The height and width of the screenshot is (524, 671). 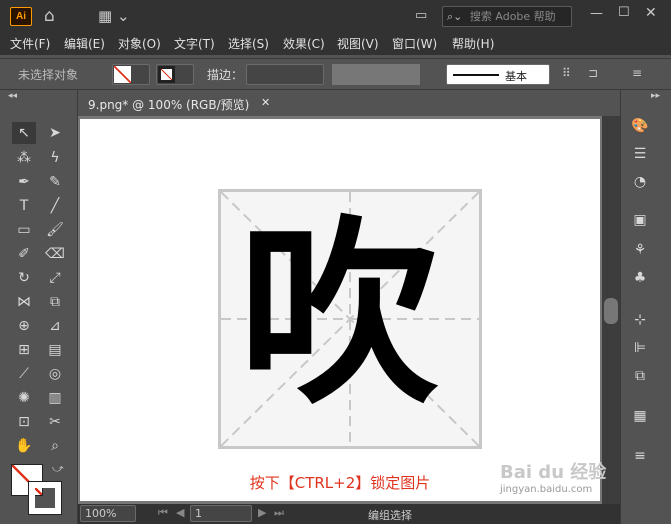 What do you see at coordinates (24, 133) in the screenshot?
I see `selection-tool-icon: ↖` at bounding box center [24, 133].